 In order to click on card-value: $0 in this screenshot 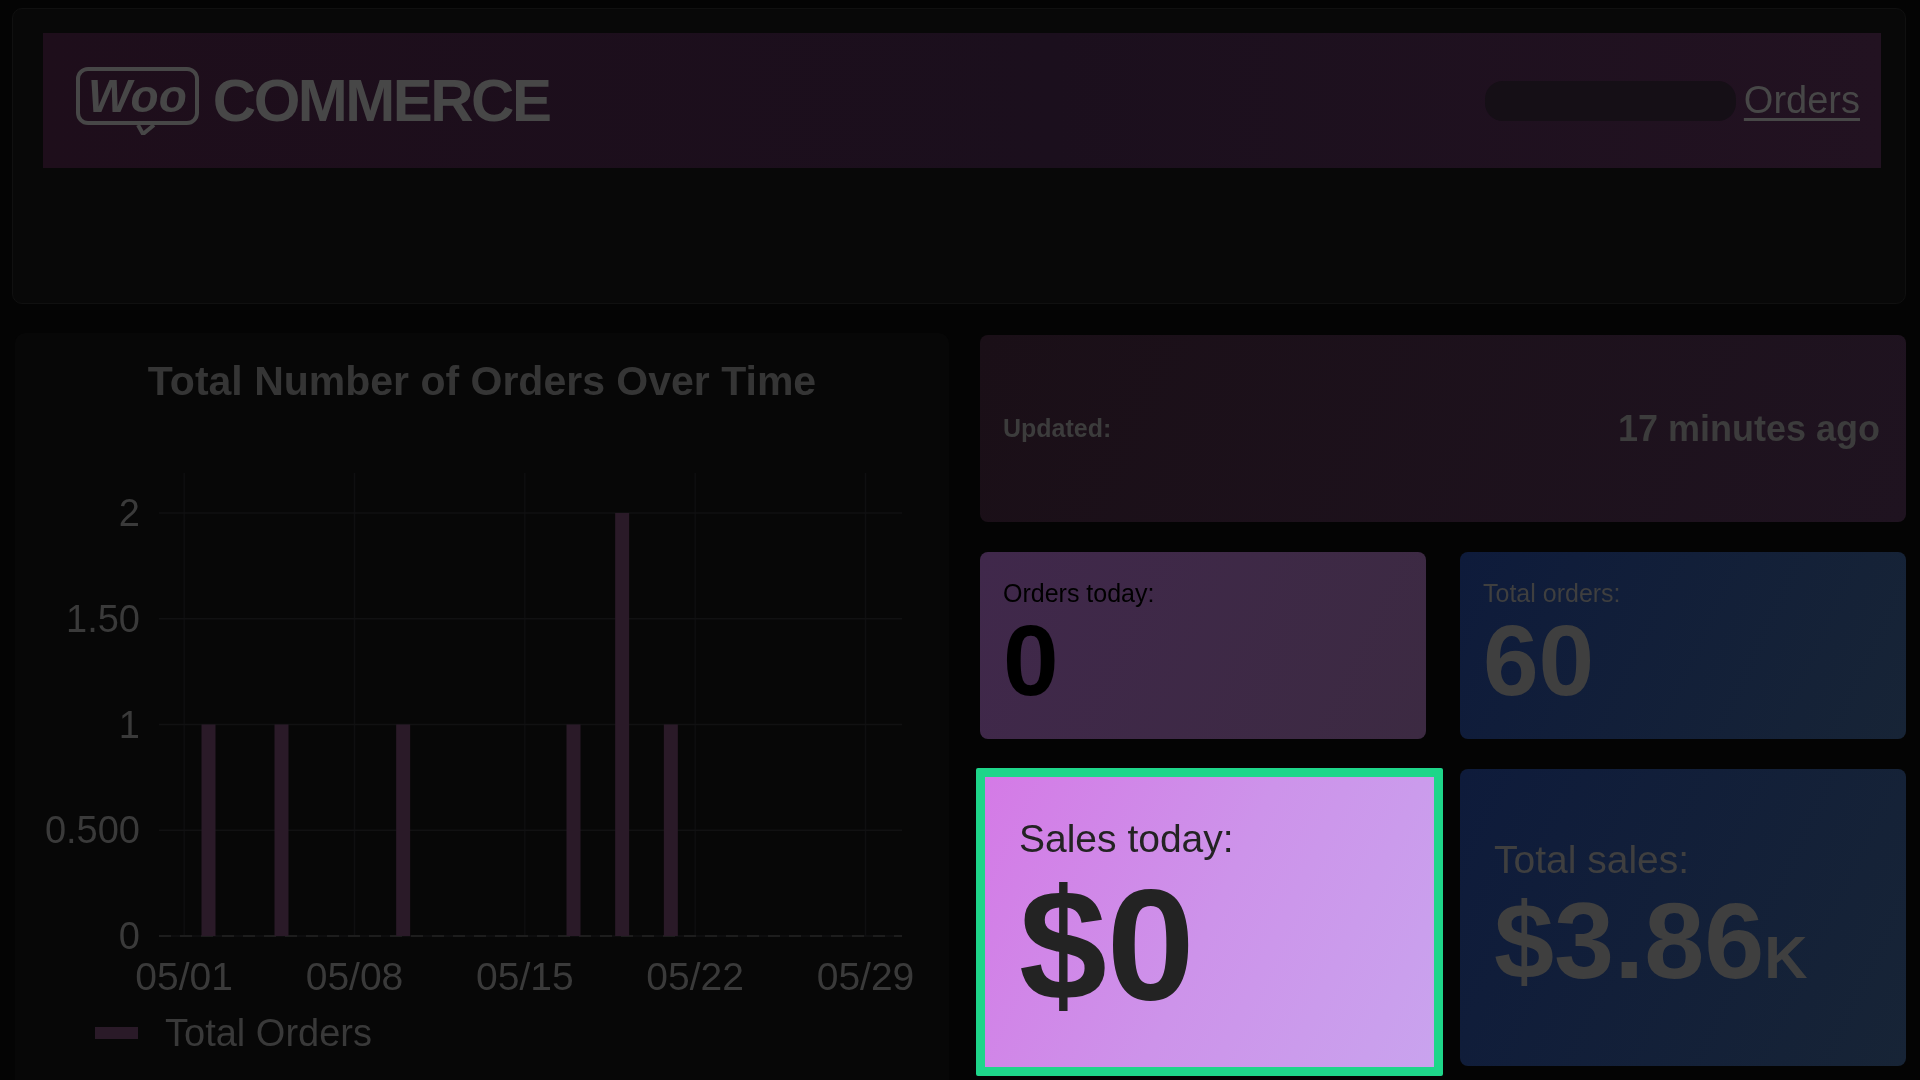, I will do `click(1107, 945)`.